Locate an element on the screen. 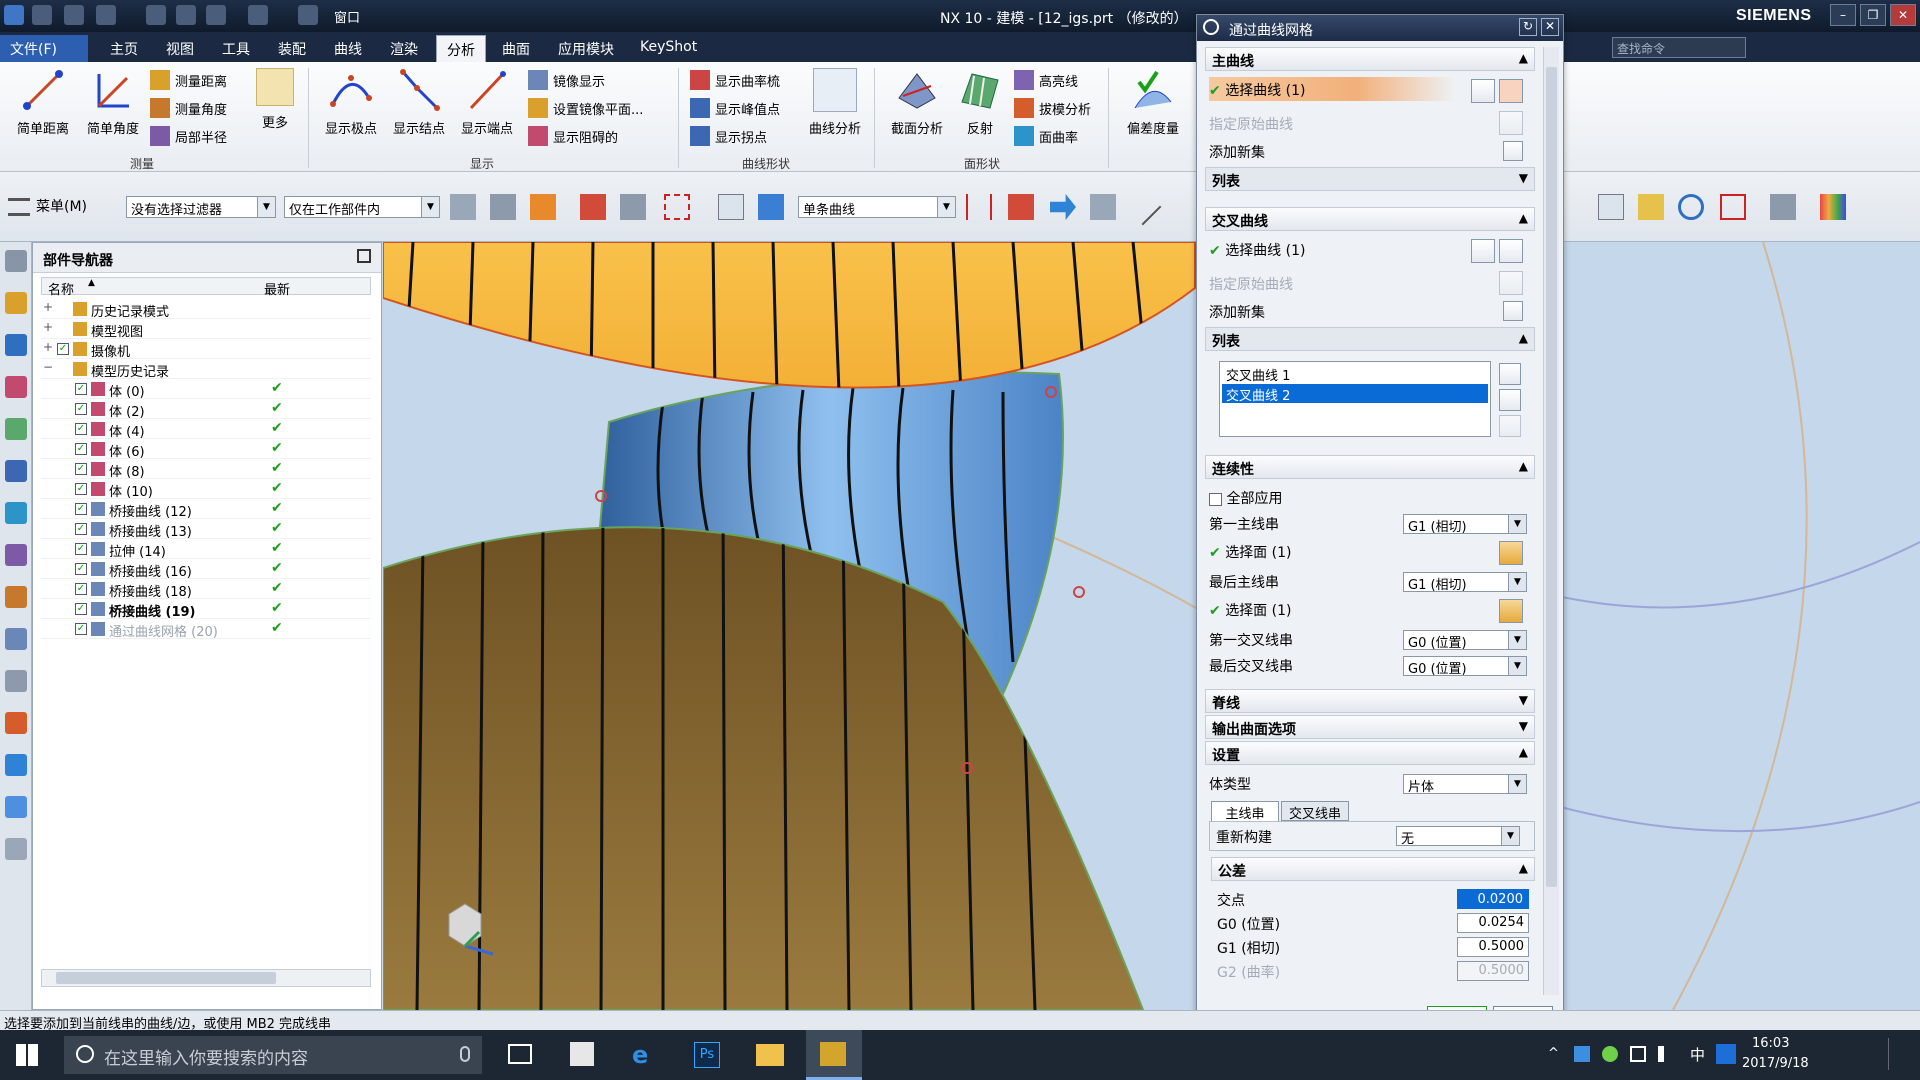 The width and height of the screenshot is (1920, 1080). ime-indicator: 中 is located at coordinates (1697, 1054).